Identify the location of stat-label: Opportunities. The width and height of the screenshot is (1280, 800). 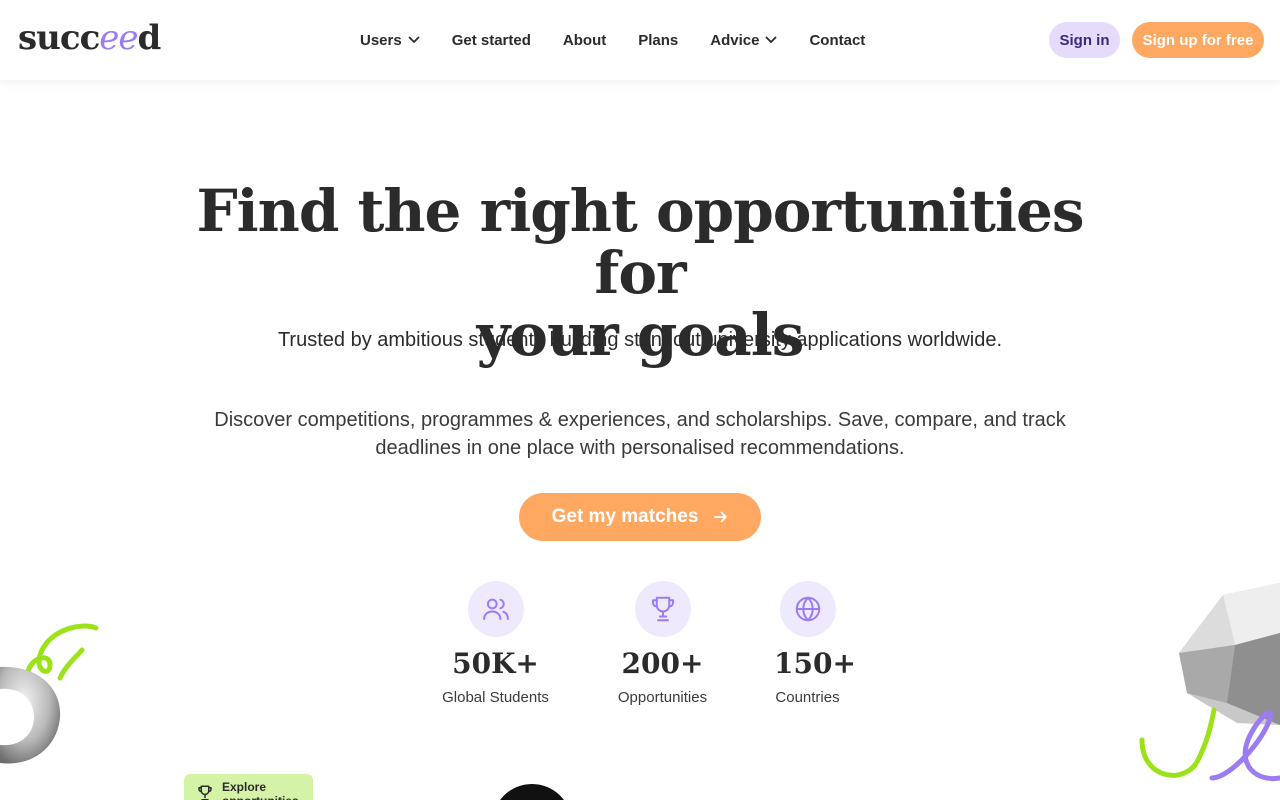
(662, 697).